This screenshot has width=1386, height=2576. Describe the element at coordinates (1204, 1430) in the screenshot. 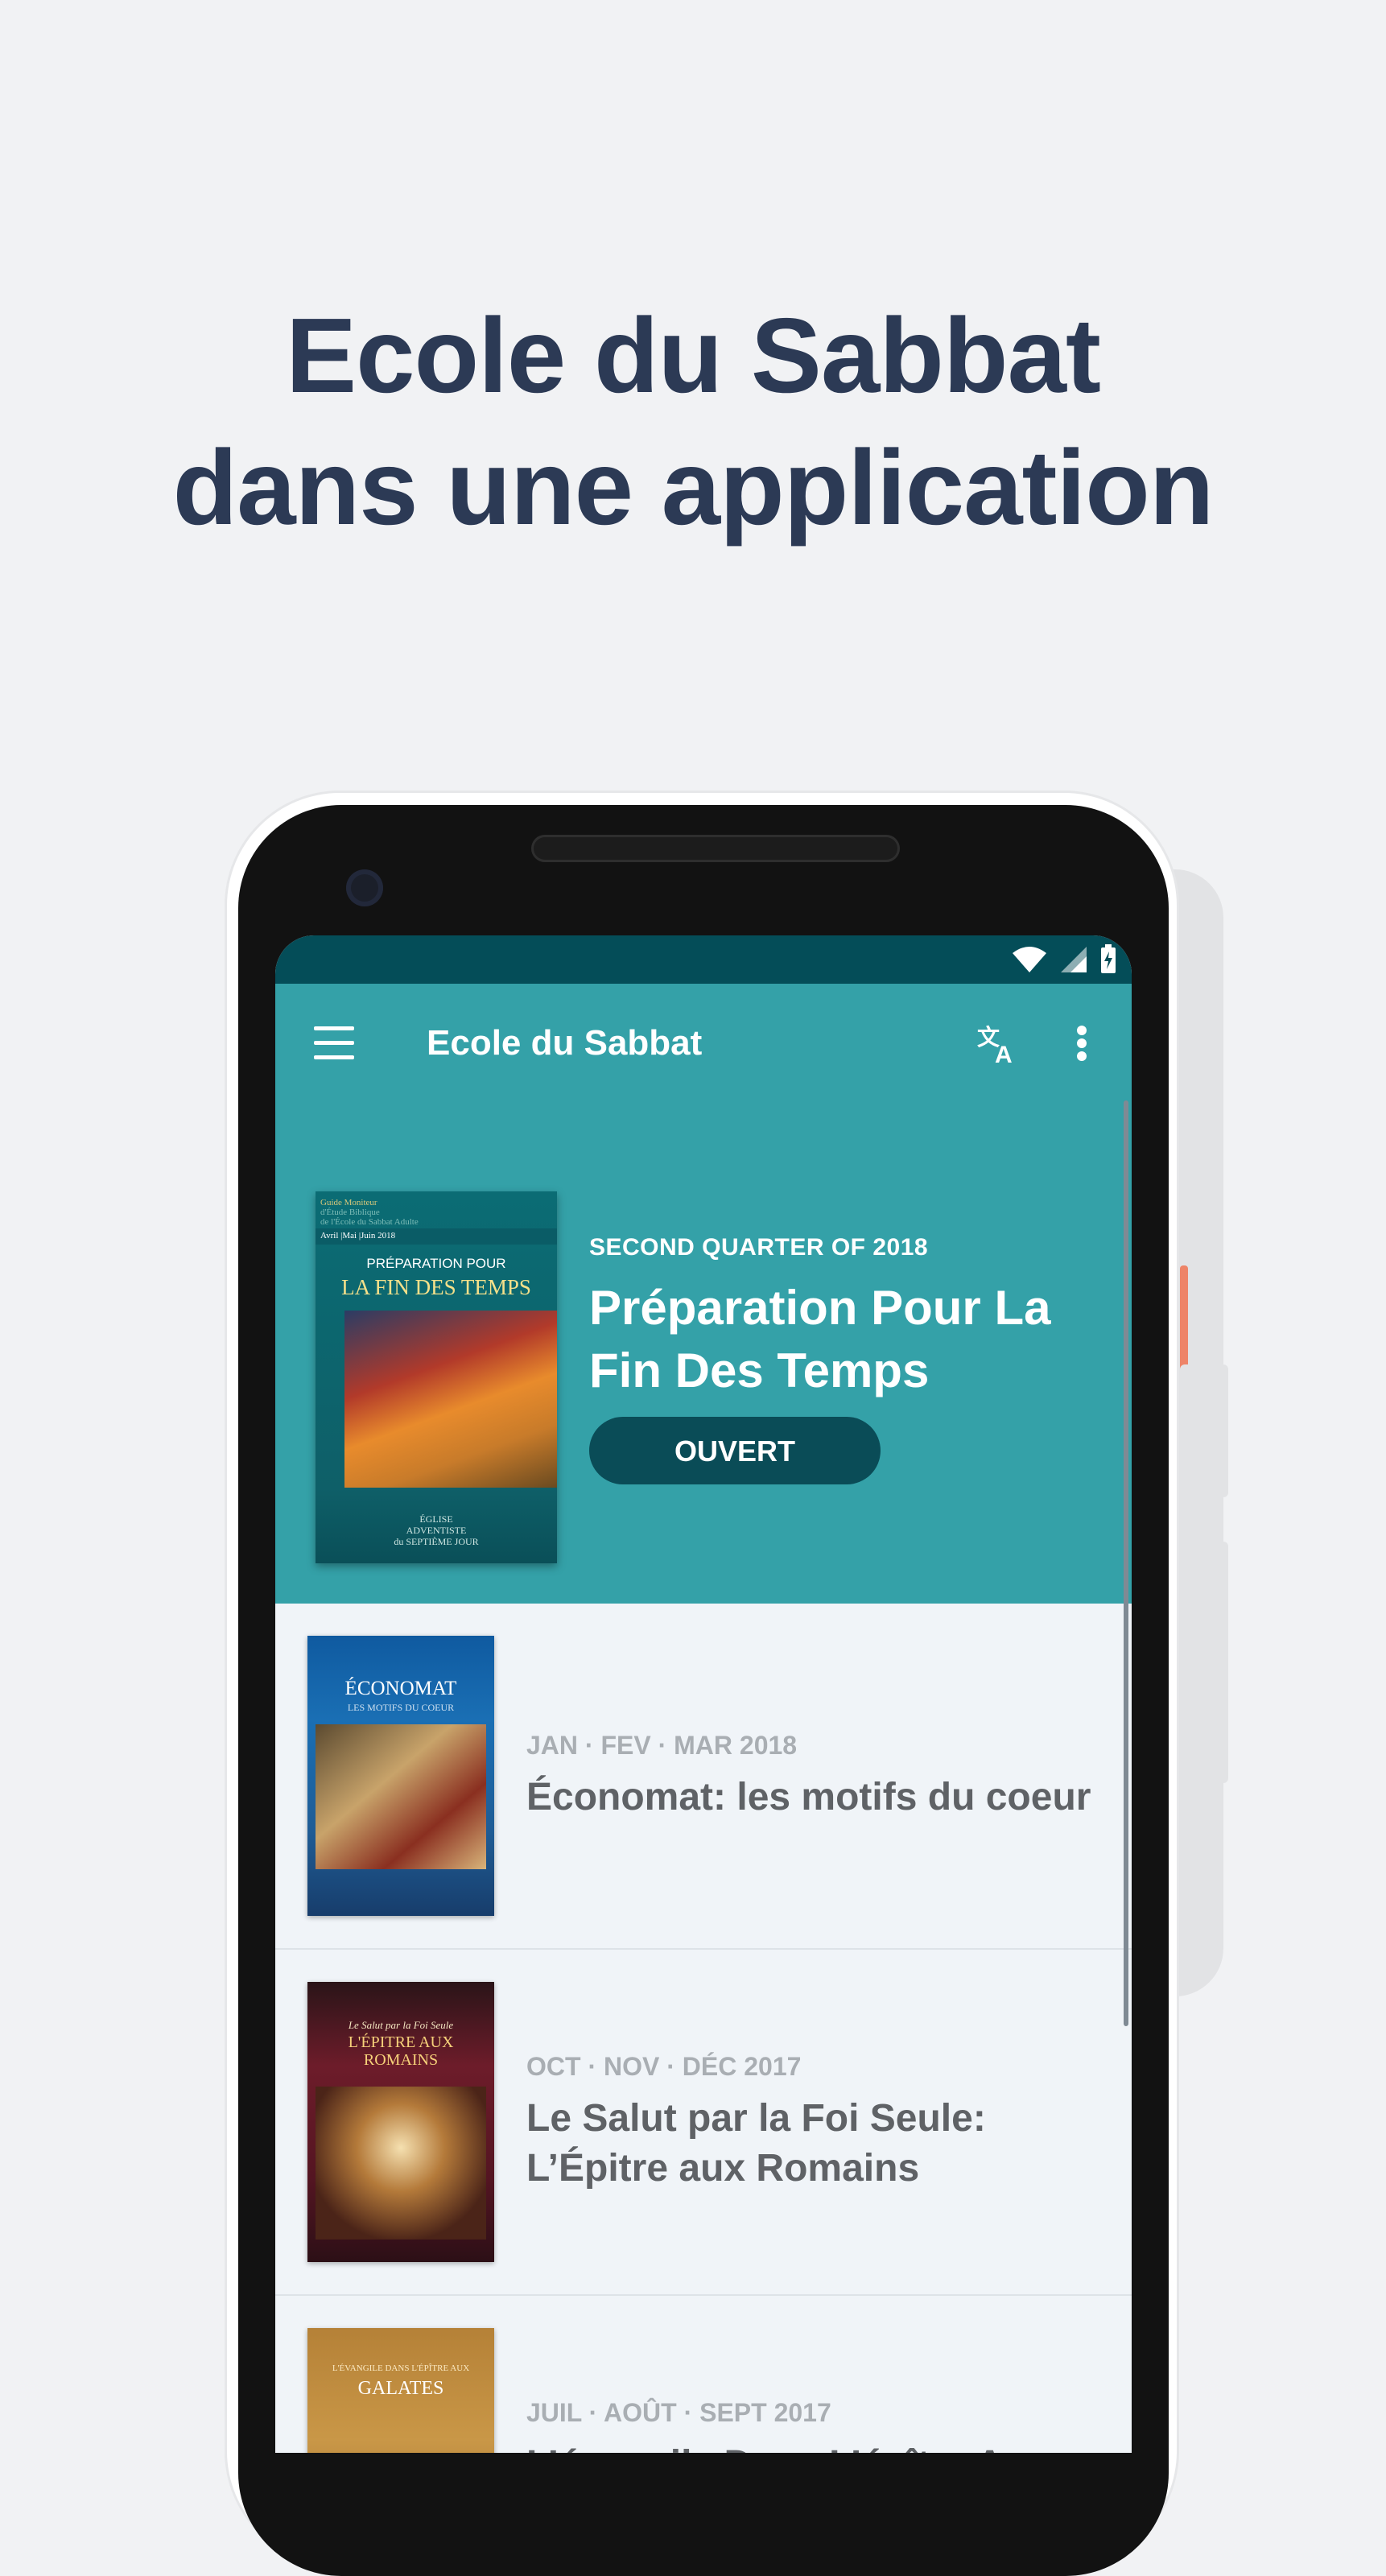

I see `volume-up-button` at that location.